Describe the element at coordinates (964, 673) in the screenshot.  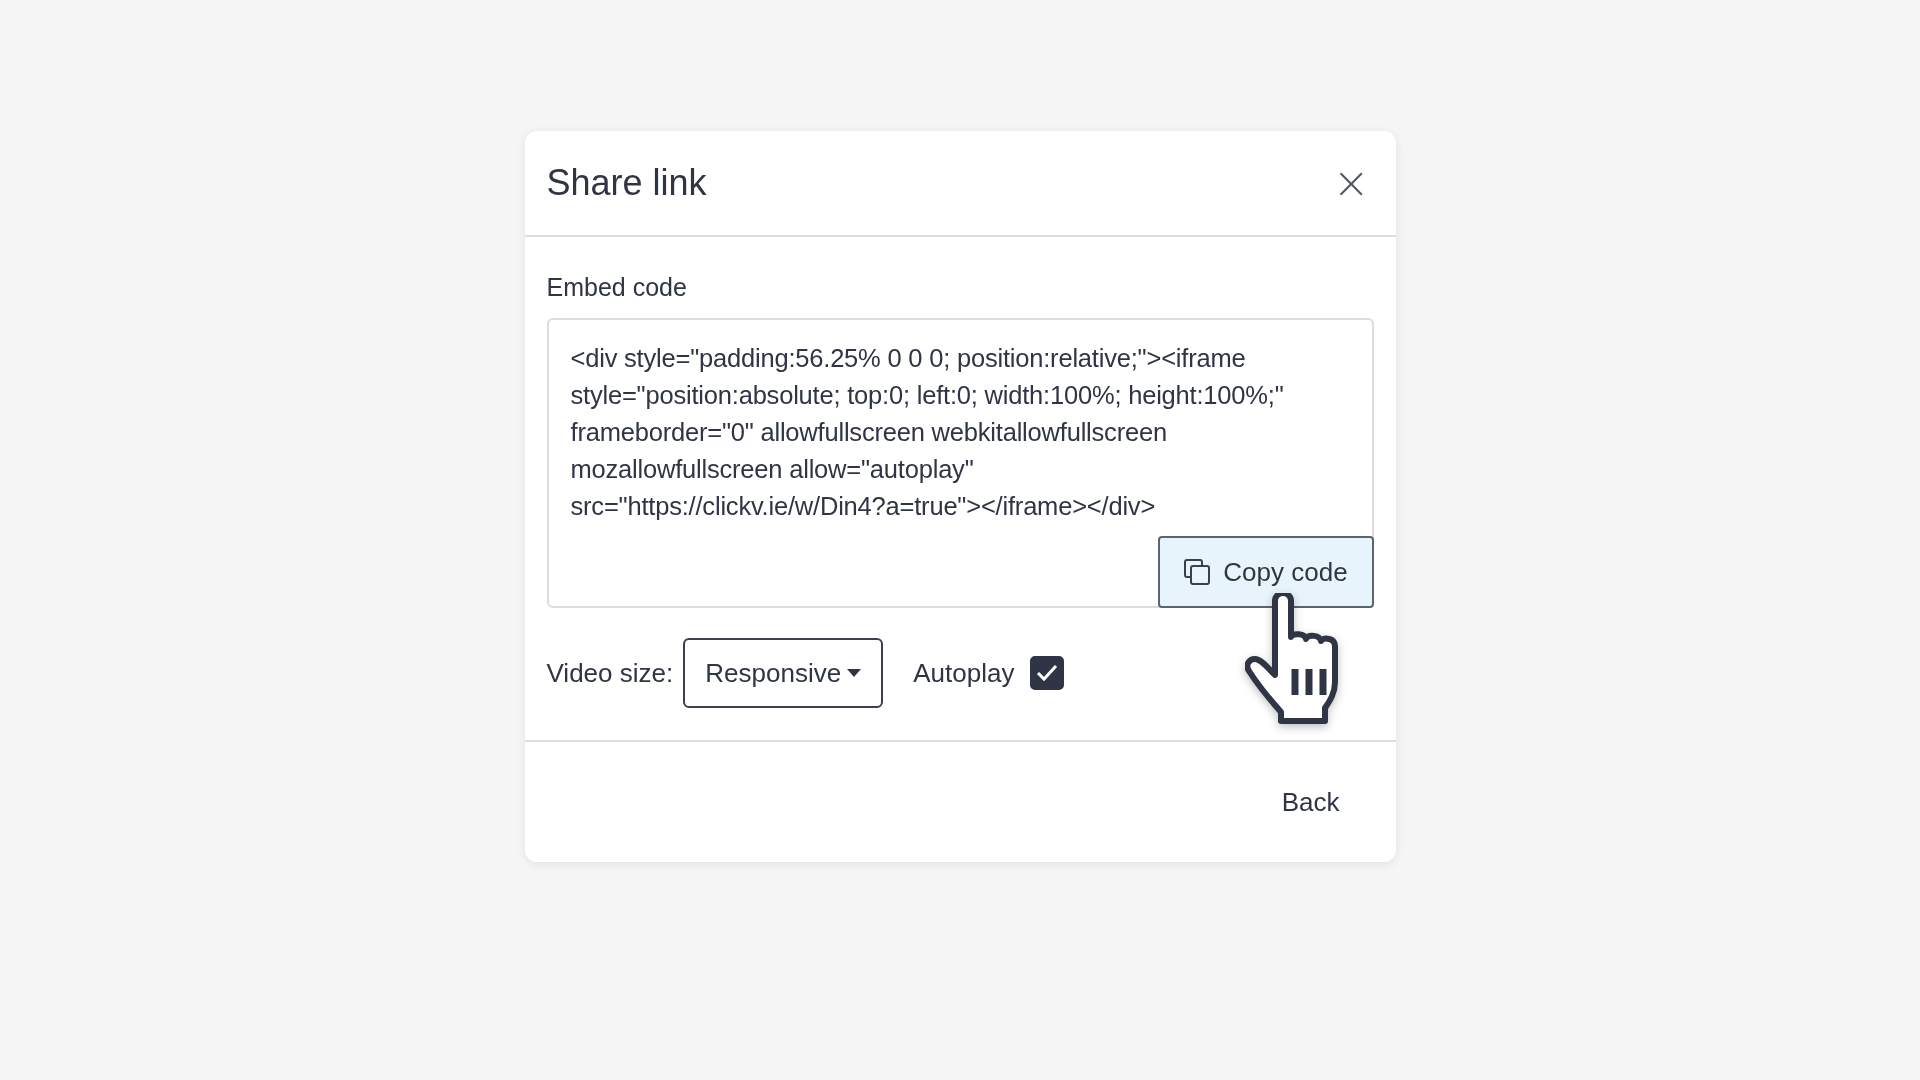
I see `autoplay-label: Autoplay` at that location.